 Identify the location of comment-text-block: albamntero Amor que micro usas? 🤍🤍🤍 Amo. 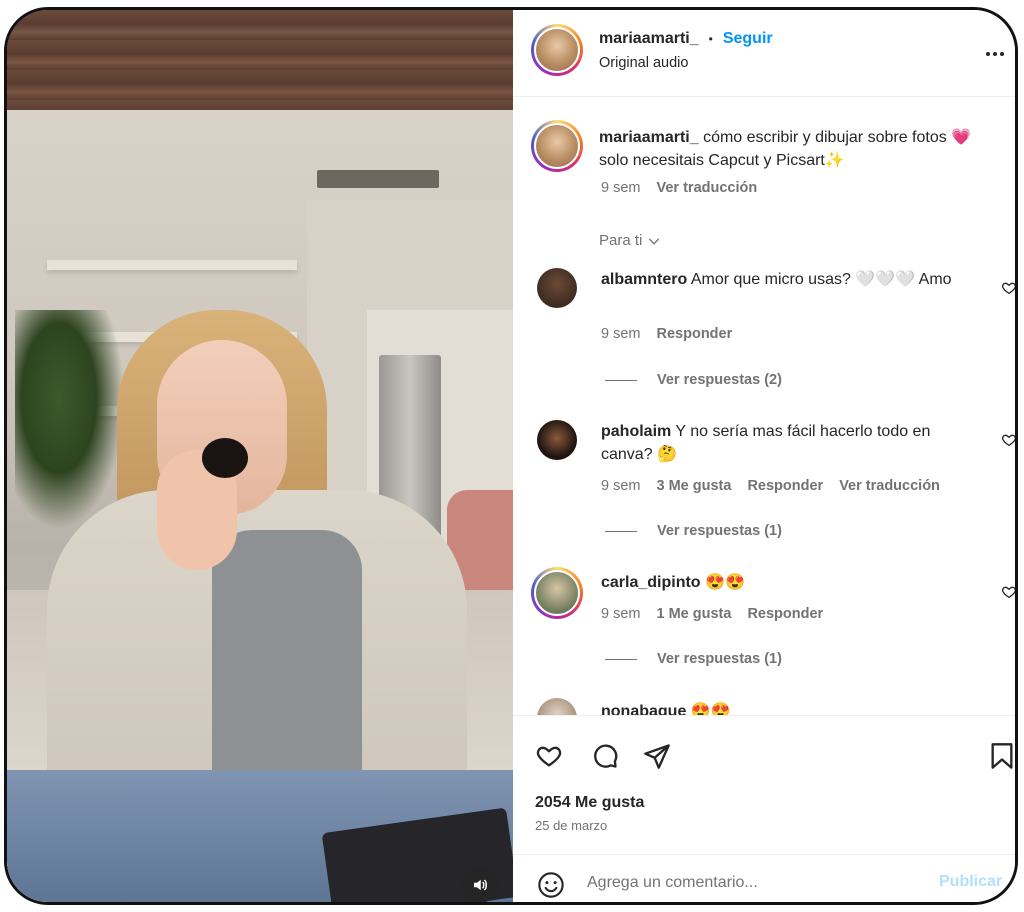
(786, 279).